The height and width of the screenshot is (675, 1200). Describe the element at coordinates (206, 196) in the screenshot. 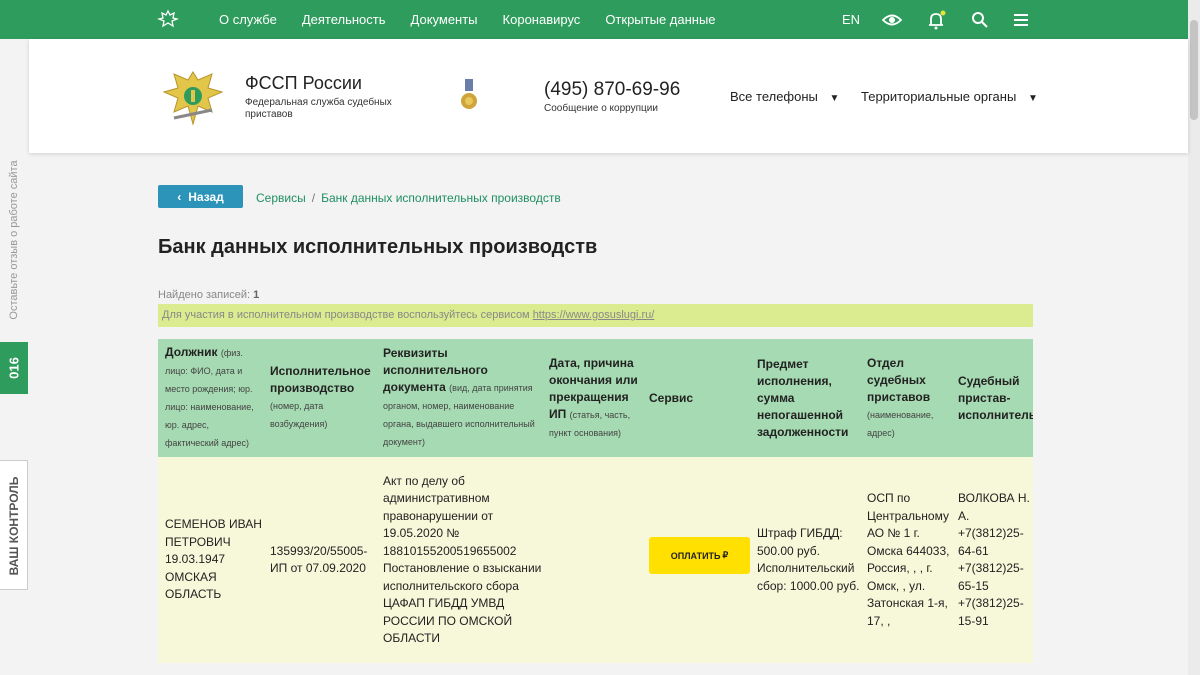

I see `back-button-label: Назад` at that location.